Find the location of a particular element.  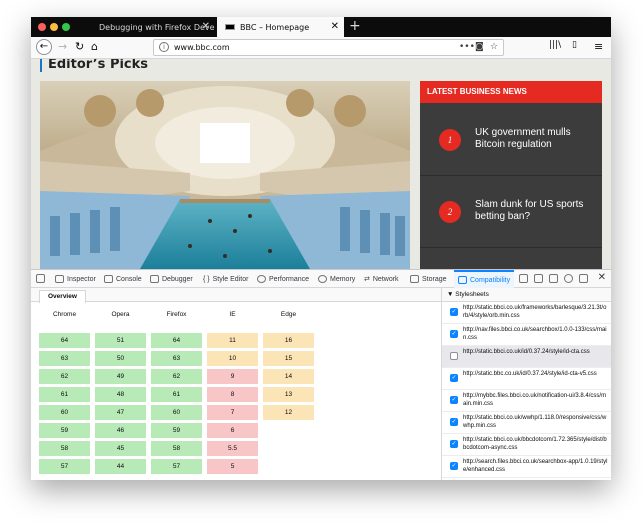

browser-version-cell: 8 is located at coordinates (232, 394).